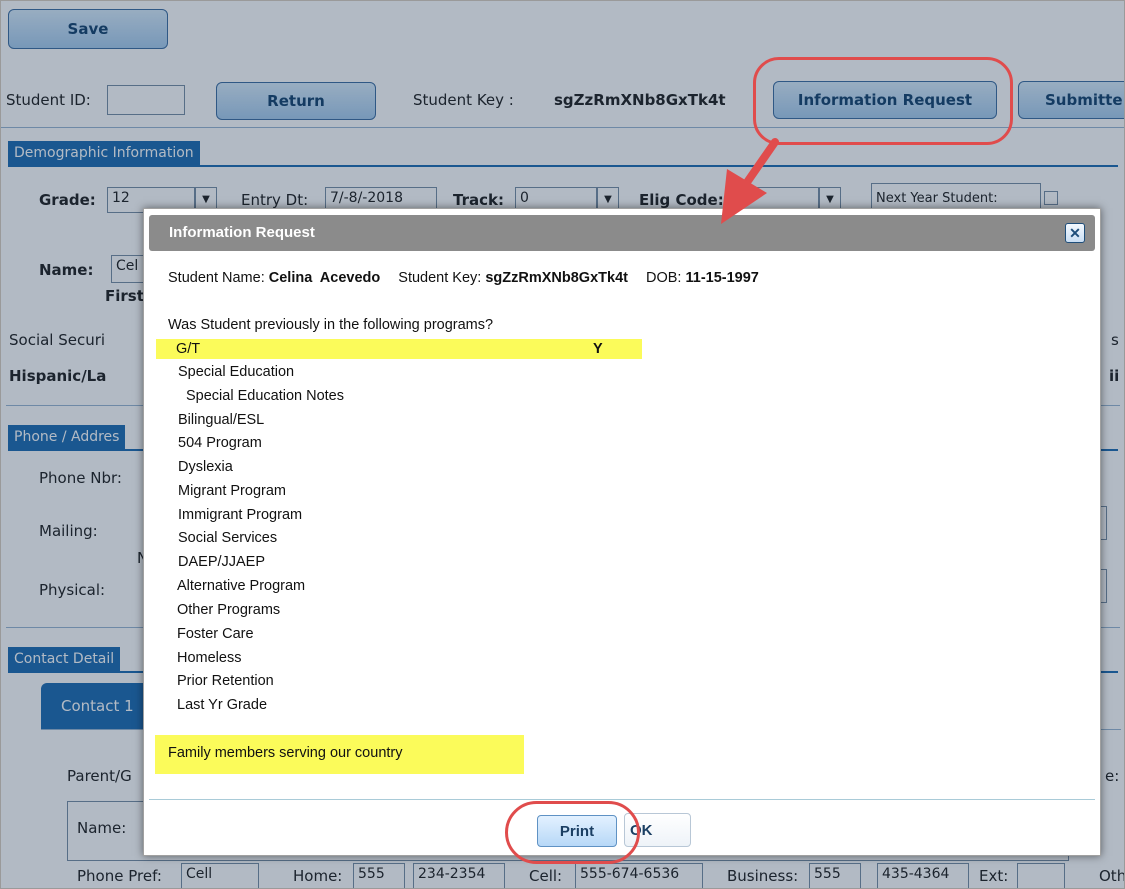 Image resolution: width=1125 pixels, height=889 pixels. What do you see at coordinates (205, 467) in the screenshot?
I see `program-dyslexia: Dyslexia` at bounding box center [205, 467].